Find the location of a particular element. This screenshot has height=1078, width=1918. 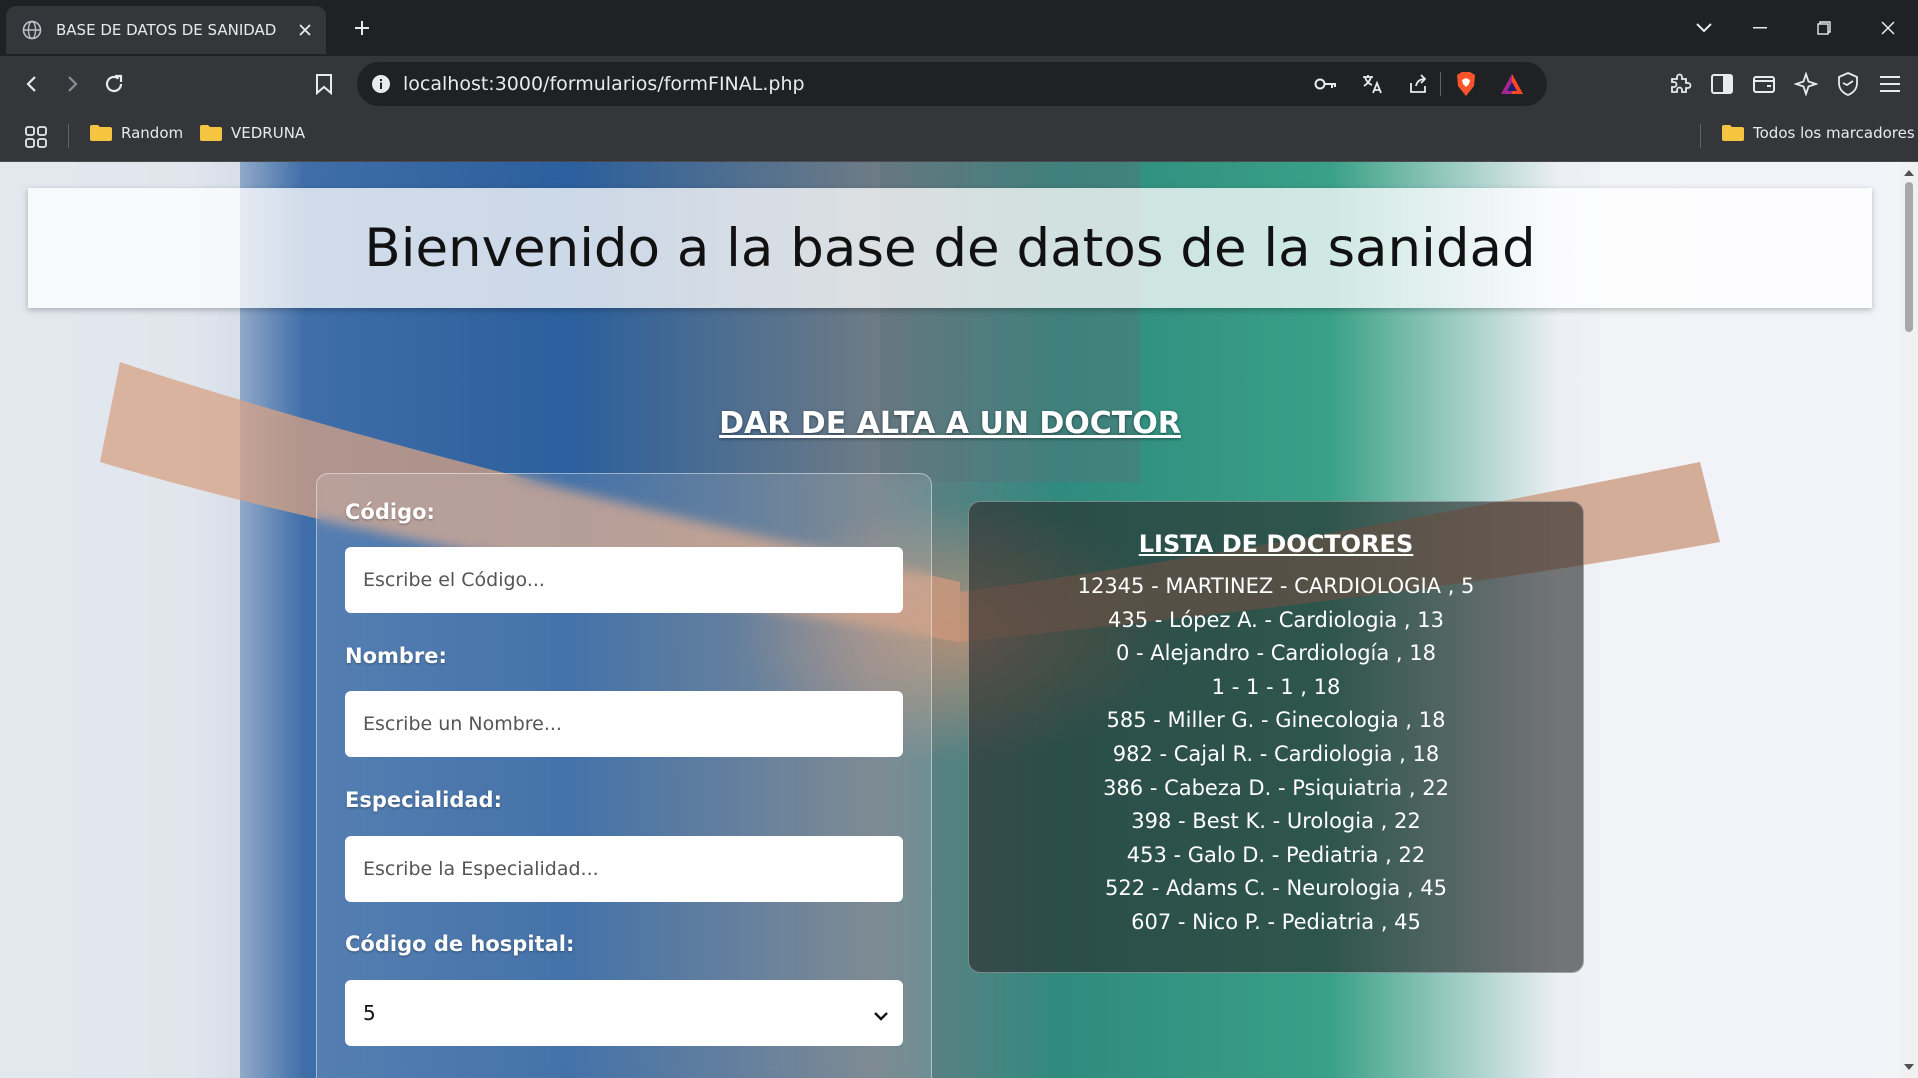

tab-strip: BASE DE DATOS DE SANIDAD is located at coordinates (959, 28).